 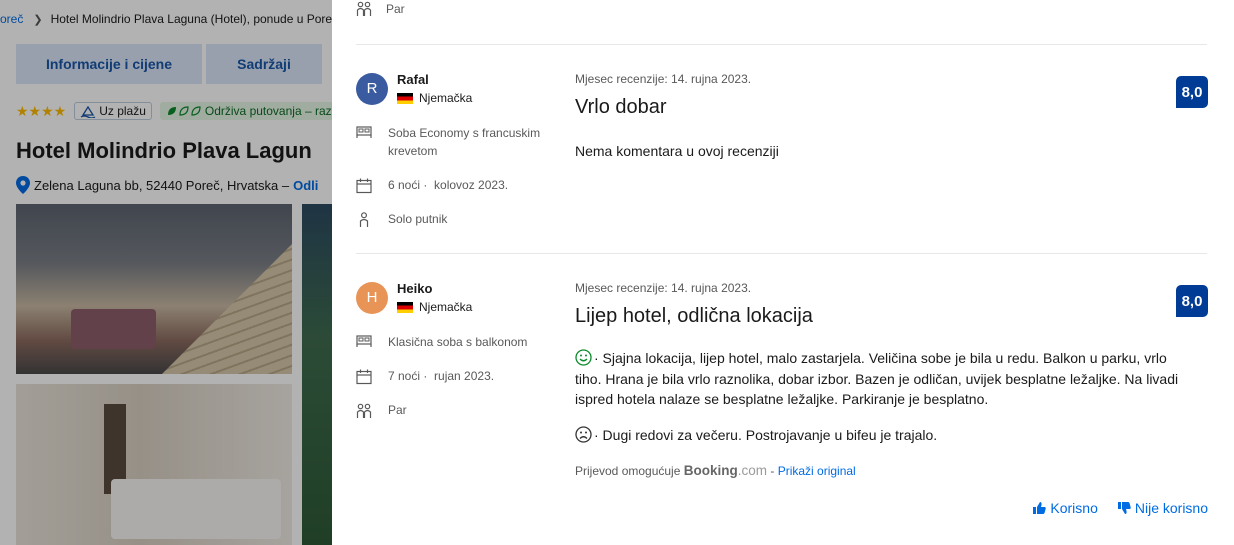 I want to click on avatar: H, so click(x=372, y=297).